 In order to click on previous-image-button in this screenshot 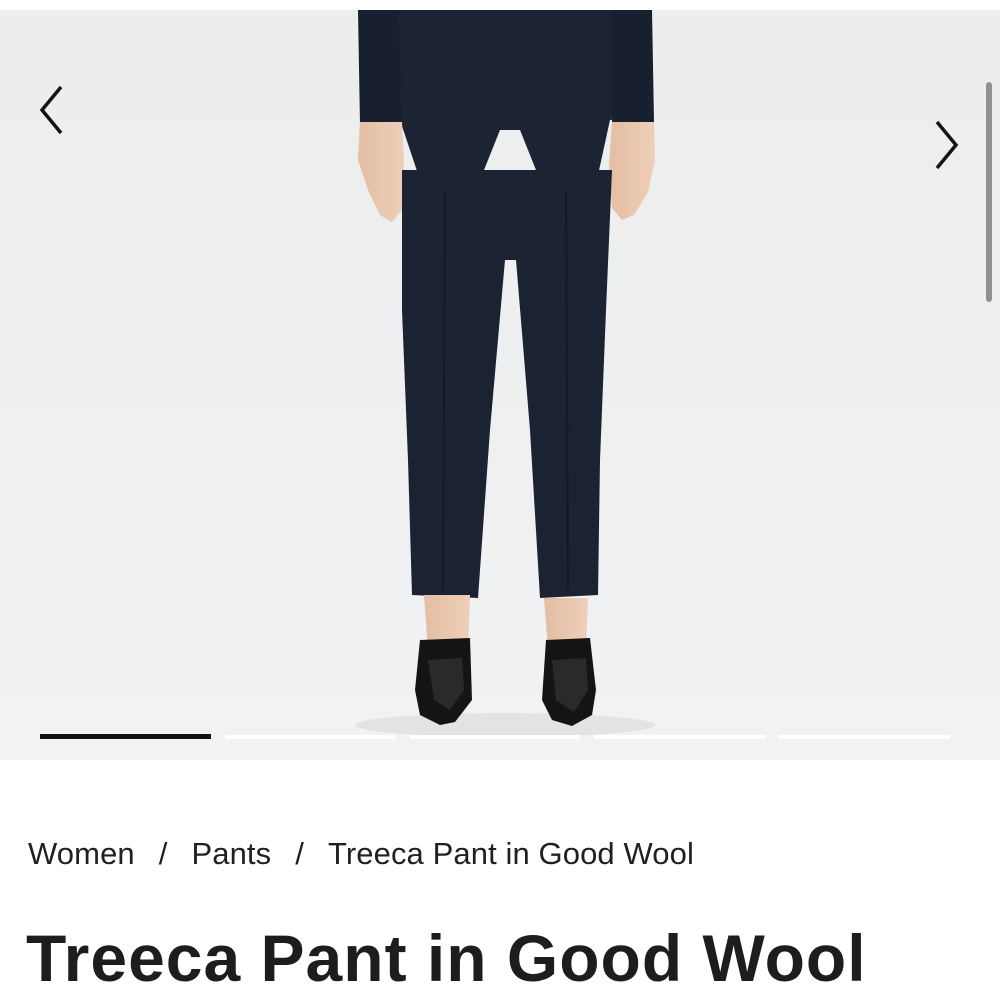, I will do `click(52, 110)`.